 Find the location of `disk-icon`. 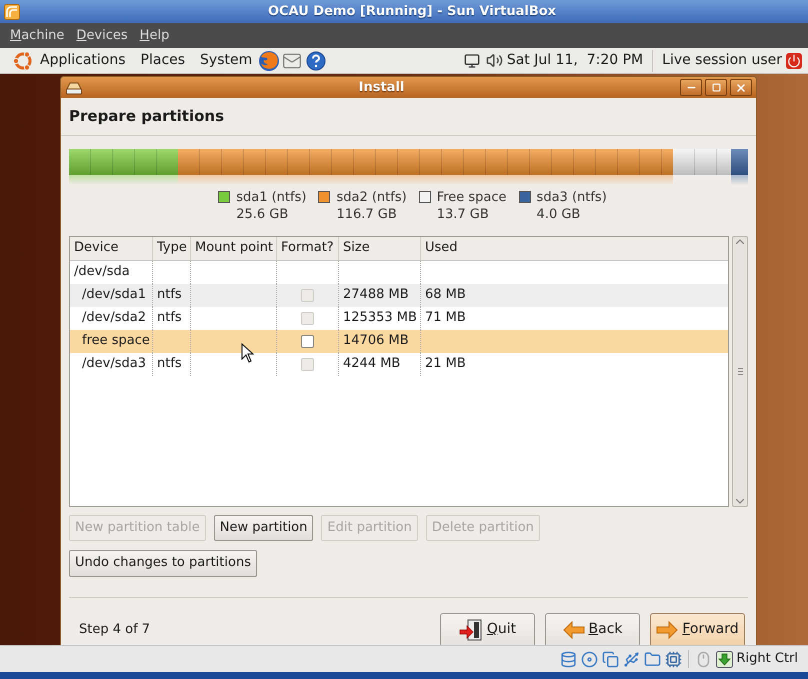

disk-icon is located at coordinates (568, 659).